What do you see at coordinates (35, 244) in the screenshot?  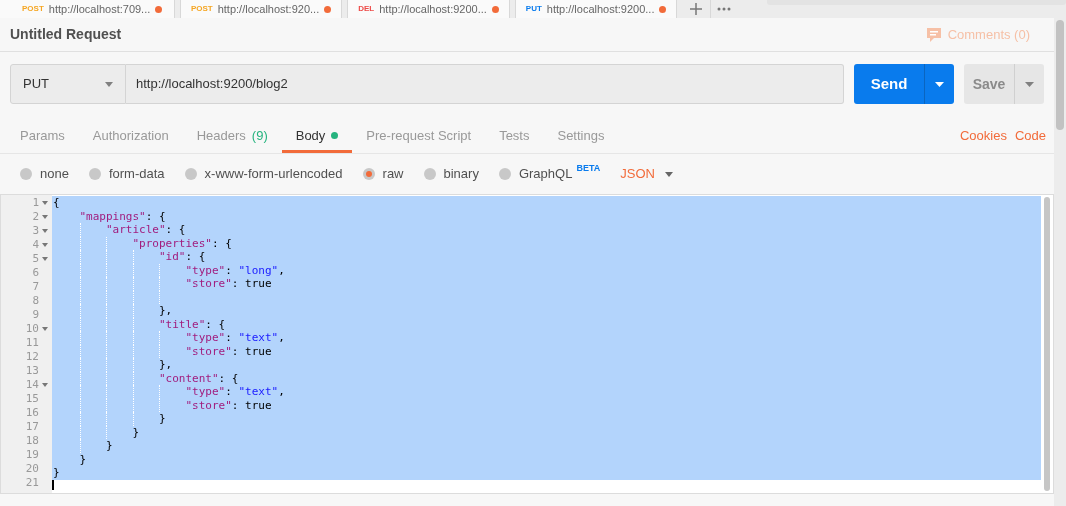 I see `line-number: 4` at bounding box center [35, 244].